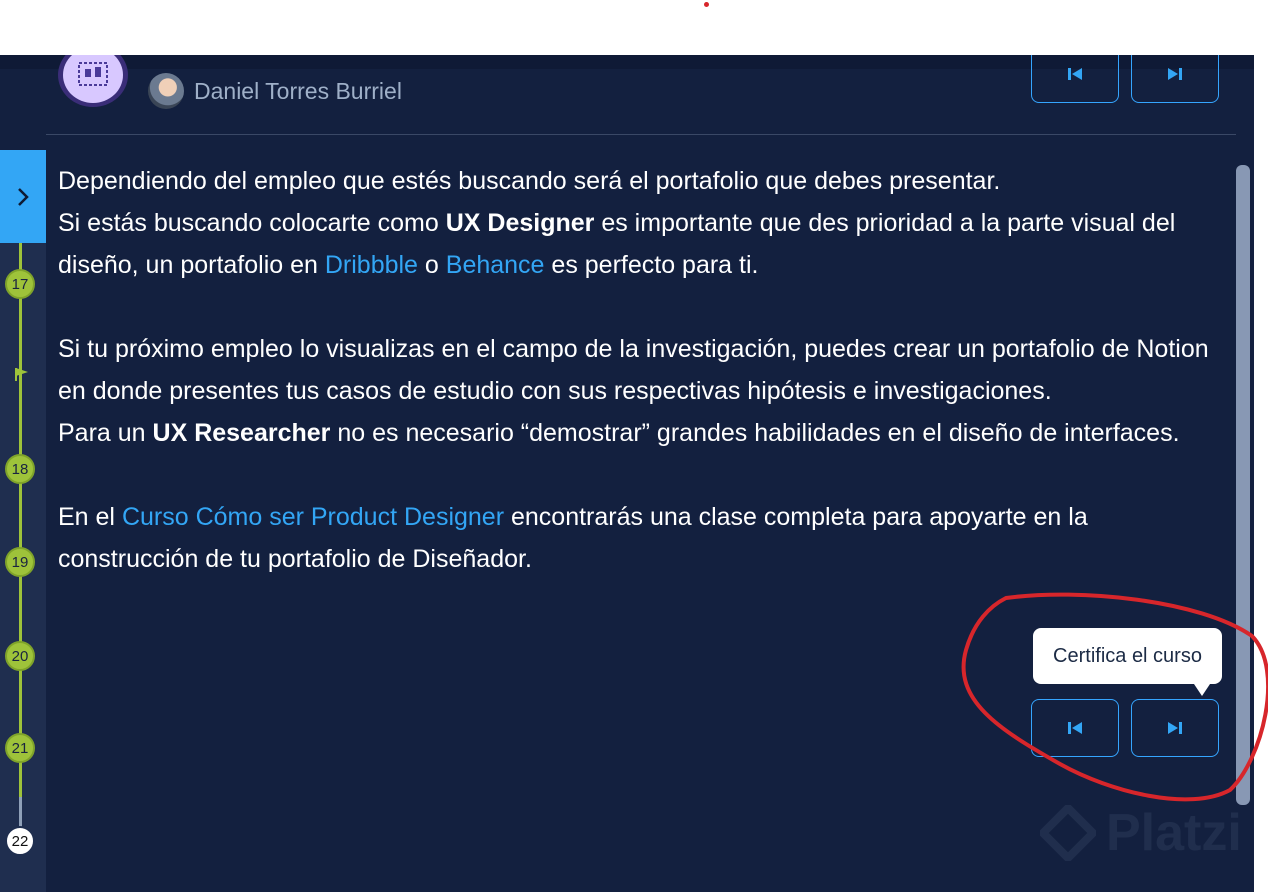 Image resolution: width=1268 pixels, height=892 pixels. Describe the element at coordinates (1125, 728) in the screenshot. I see `footer-navigation` at that location.